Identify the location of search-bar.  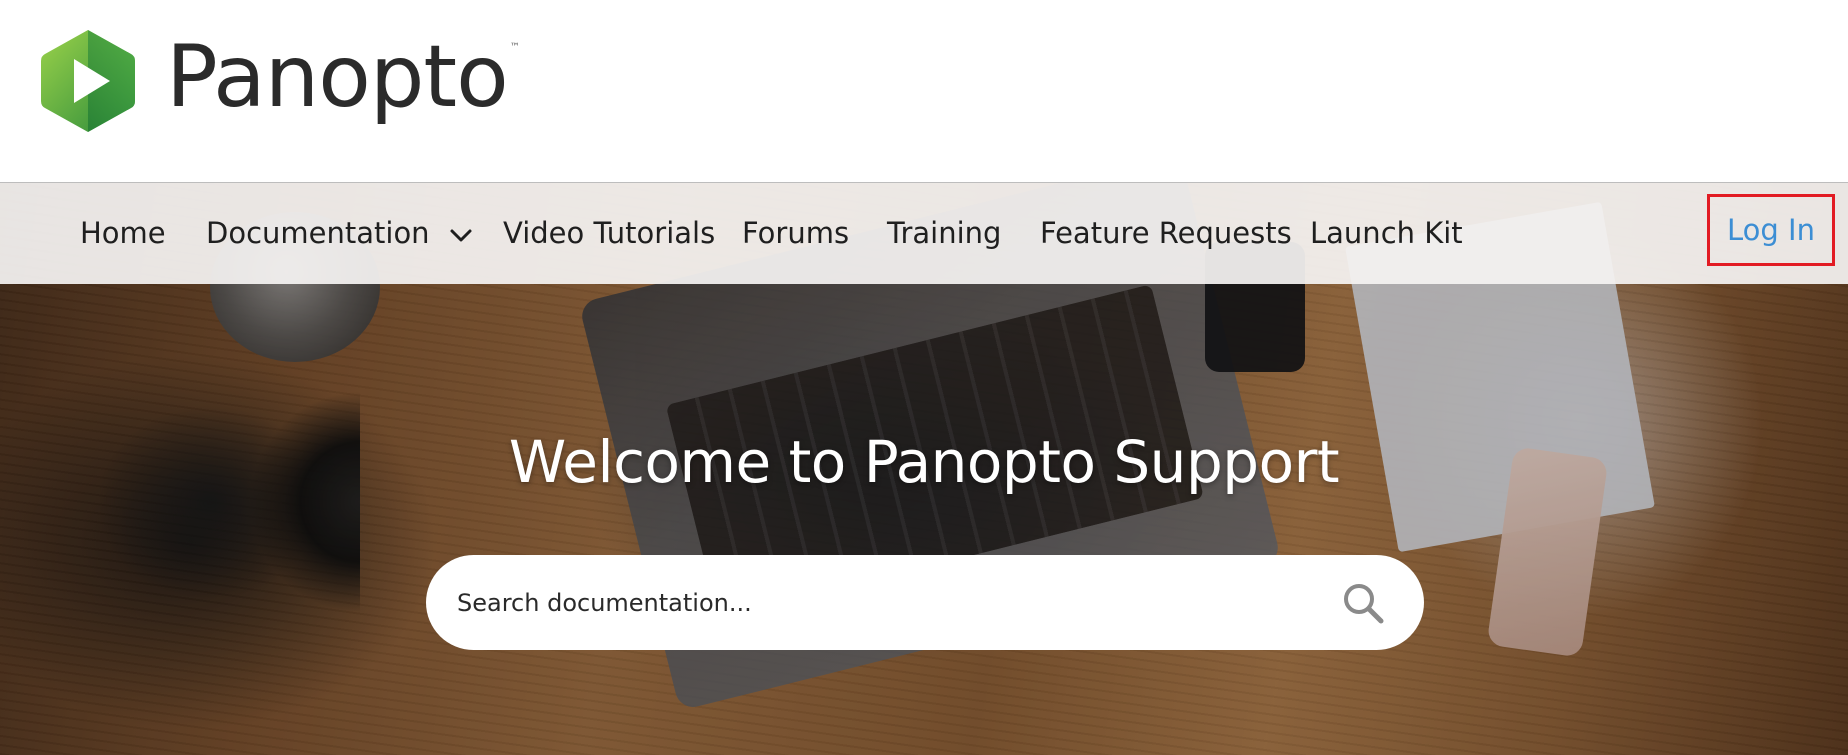
(925, 602).